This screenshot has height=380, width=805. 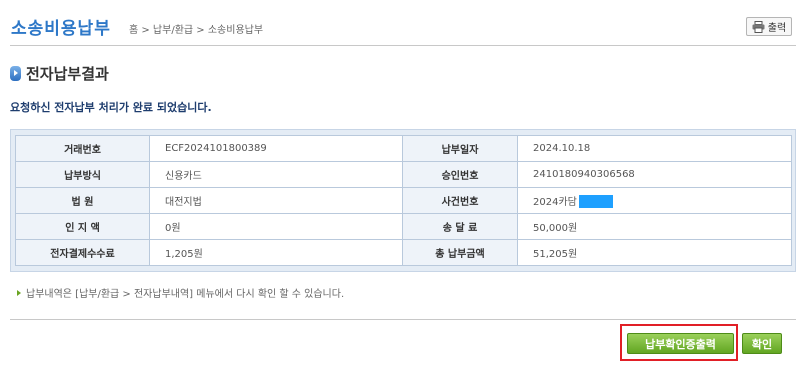 What do you see at coordinates (276, 200) in the screenshot?
I see `court-value: 대전지법` at bounding box center [276, 200].